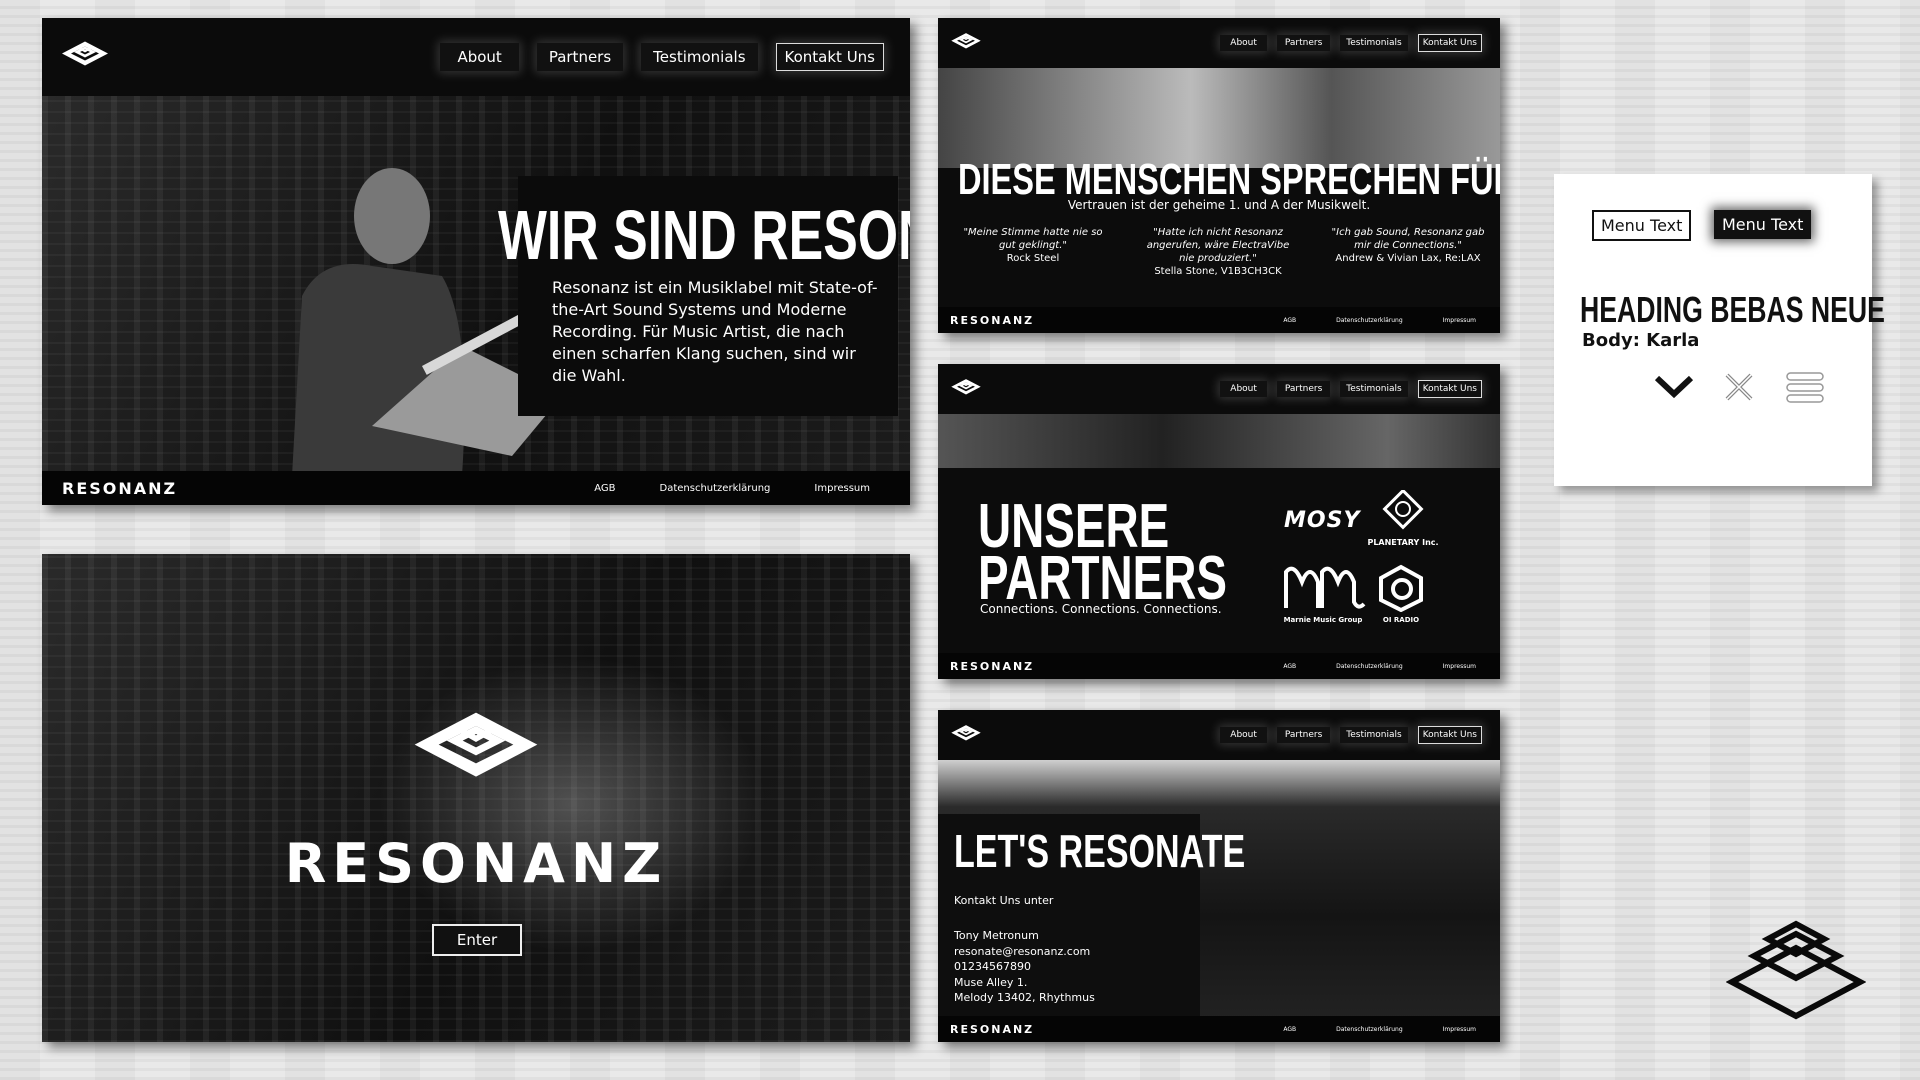  I want to click on contact-phone: 01234567890, so click(1024, 967).